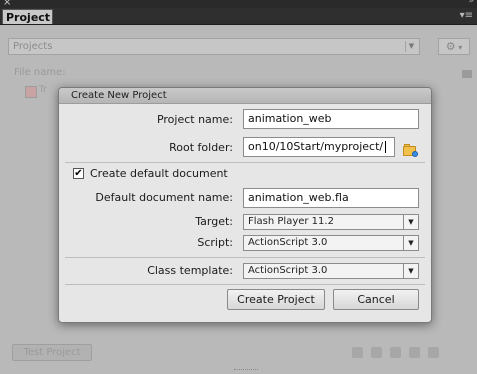  What do you see at coordinates (159, 173) in the screenshot?
I see `create-default-document-label: Create default document` at bounding box center [159, 173].